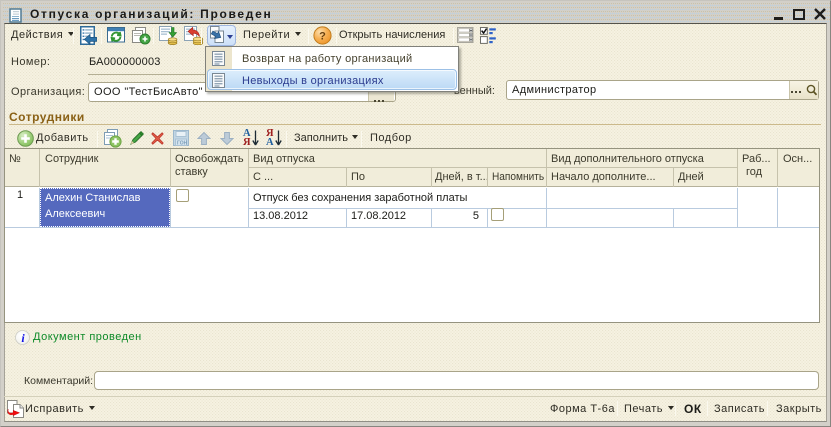 This screenshot has width=831, height=427. I want to click on svg-text: ГОН, so click(182, 144).